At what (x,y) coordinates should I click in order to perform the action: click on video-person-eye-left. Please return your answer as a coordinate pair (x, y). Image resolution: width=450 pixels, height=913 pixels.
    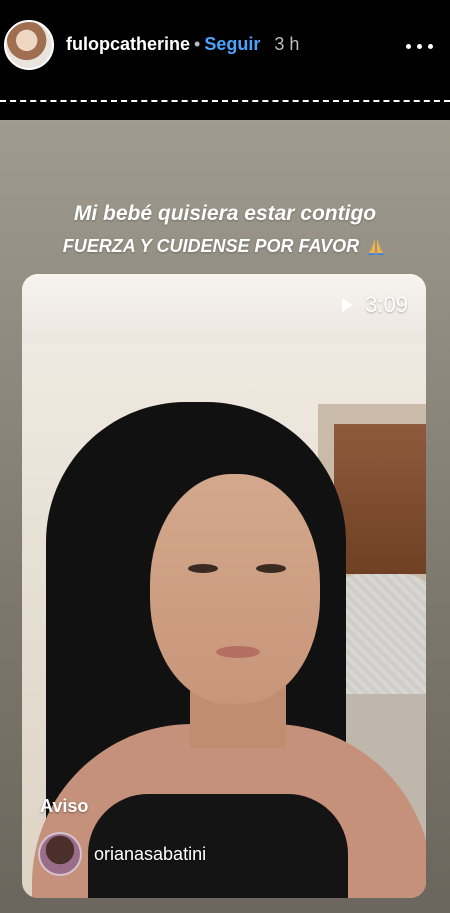
    Looking at the image, I should click on (203, 568).